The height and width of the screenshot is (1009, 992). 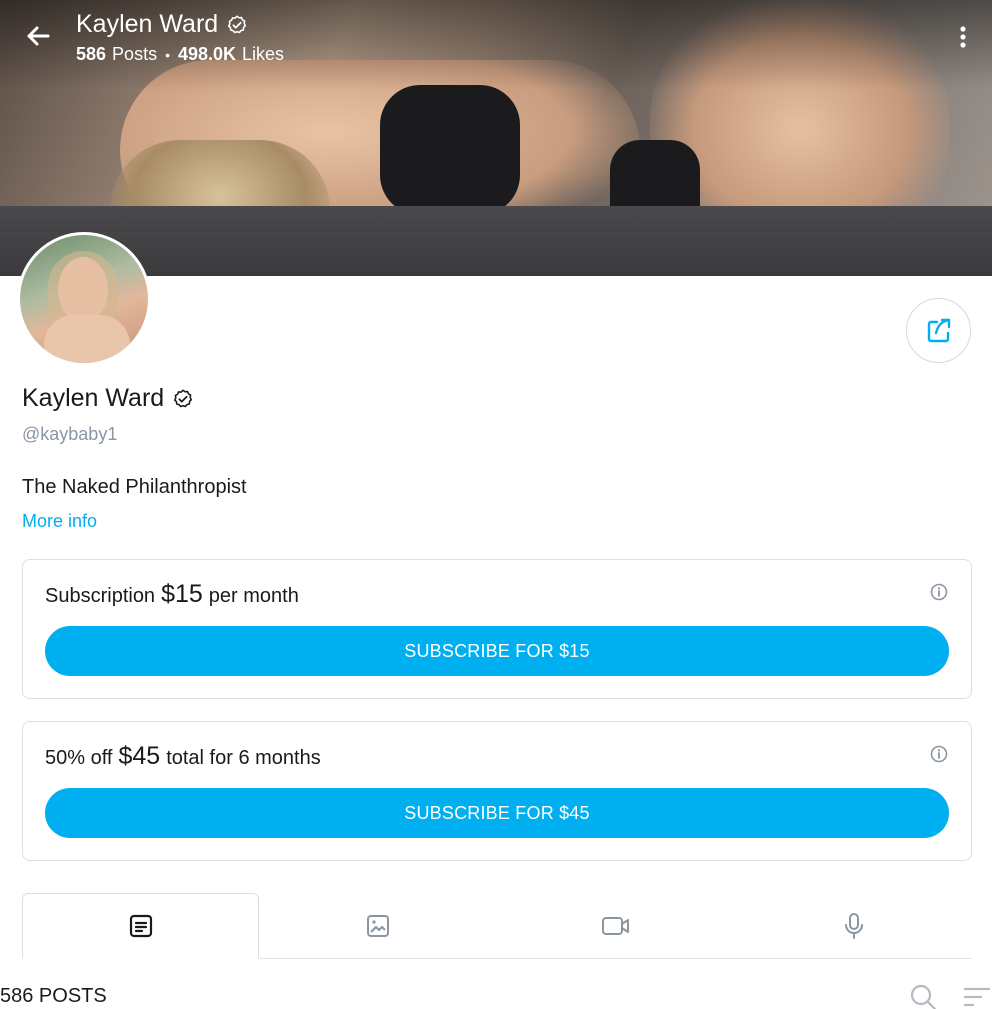 I want to click on tab-videos, so click(x=615, y=926).